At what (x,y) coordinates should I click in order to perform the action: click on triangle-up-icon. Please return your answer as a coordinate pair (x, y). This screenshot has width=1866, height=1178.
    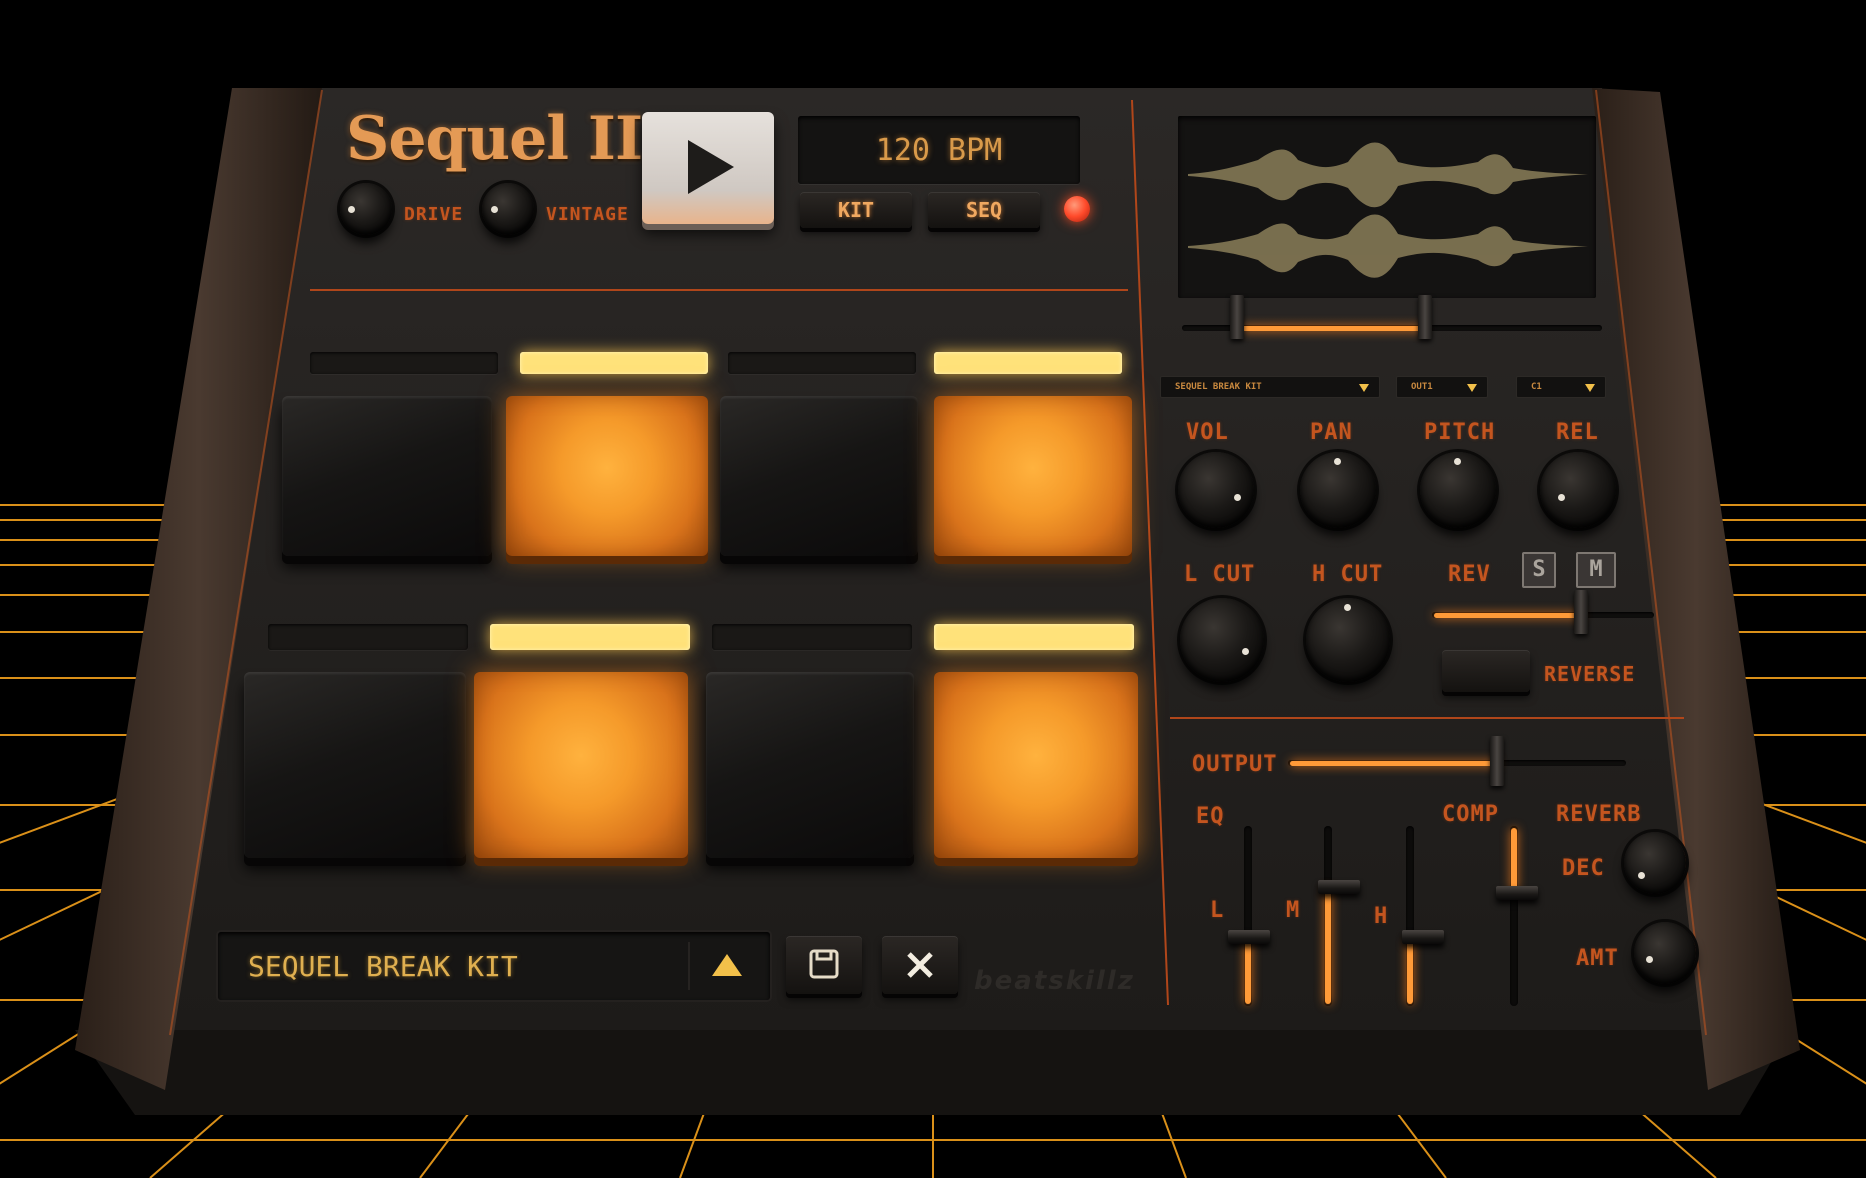
    Looking at the image, I should click on (727, 965).